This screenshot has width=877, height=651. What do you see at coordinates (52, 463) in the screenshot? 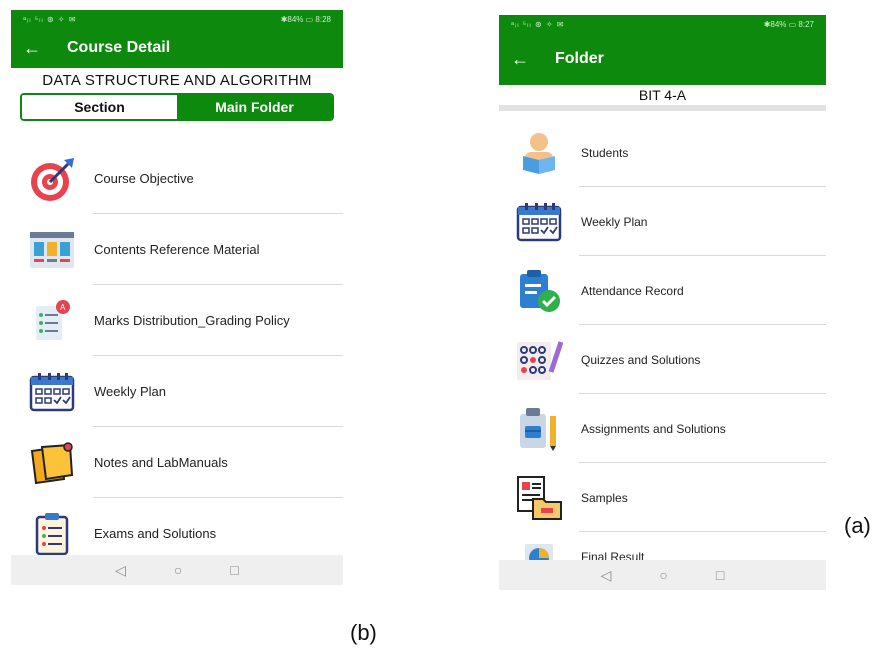
I see `sticky-note-icon` at bounding box center [52, 463].